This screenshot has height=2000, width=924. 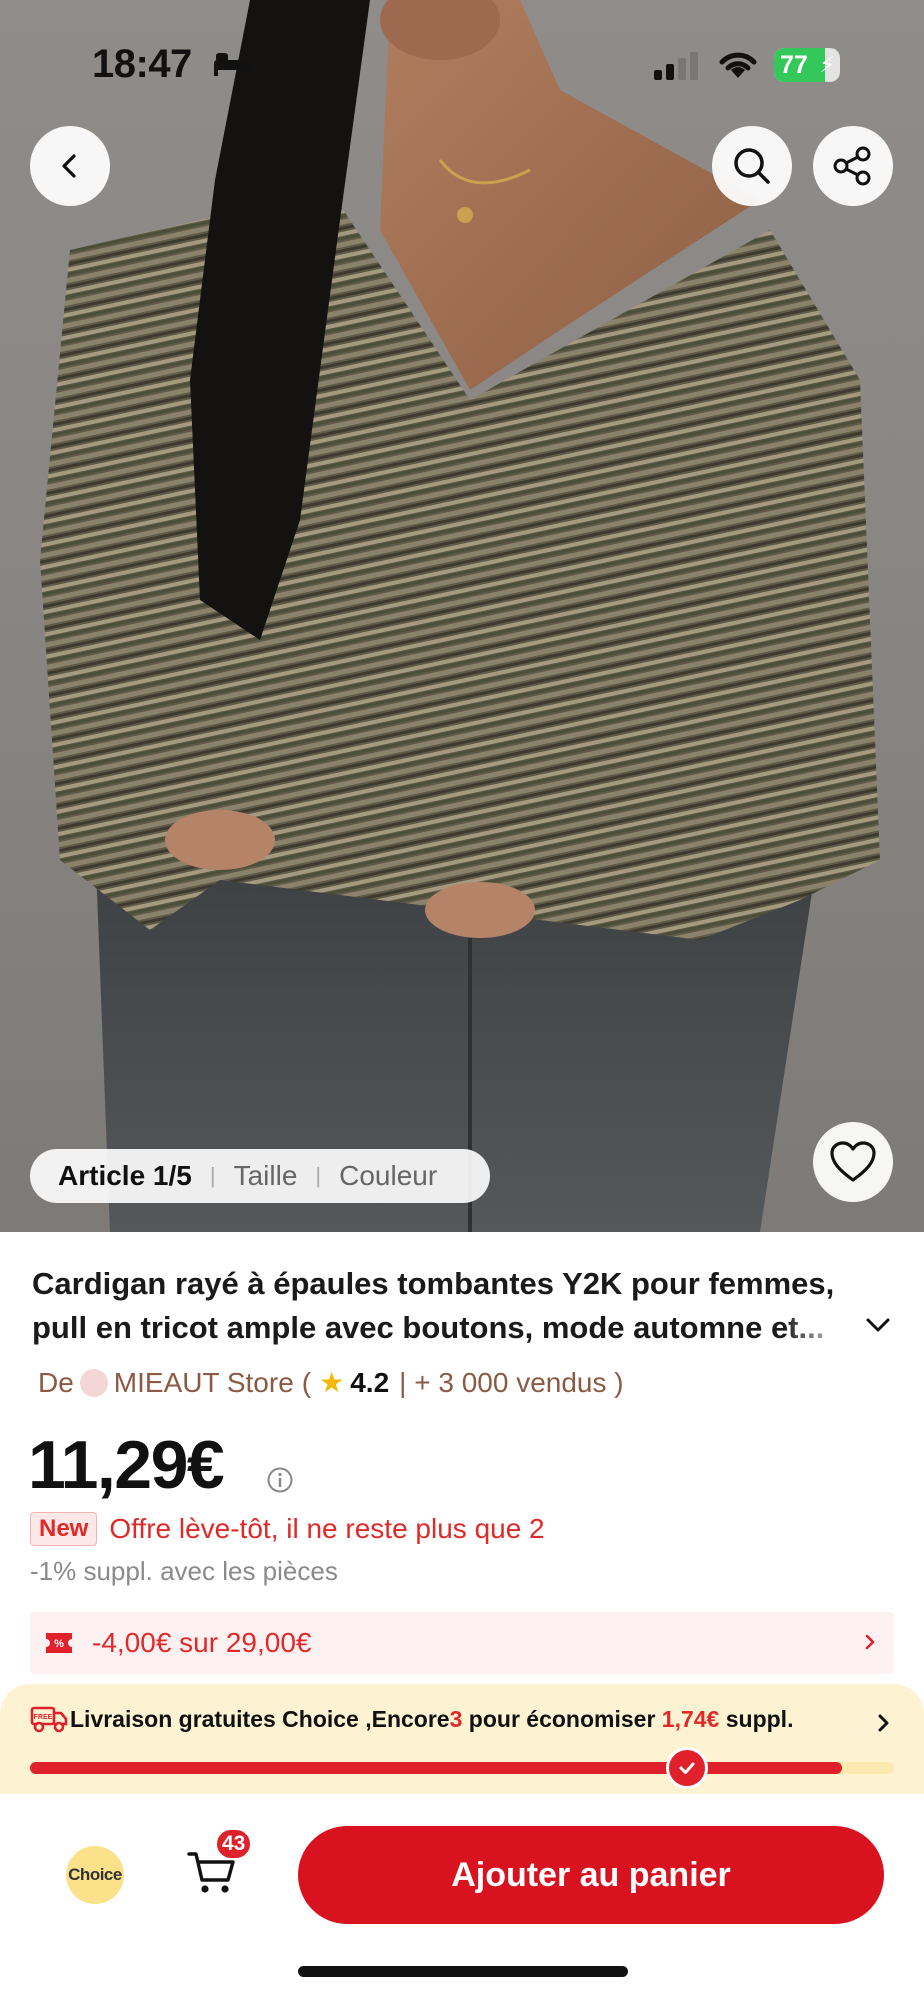 I want to click on search-icon, so click(x=752, y=166).